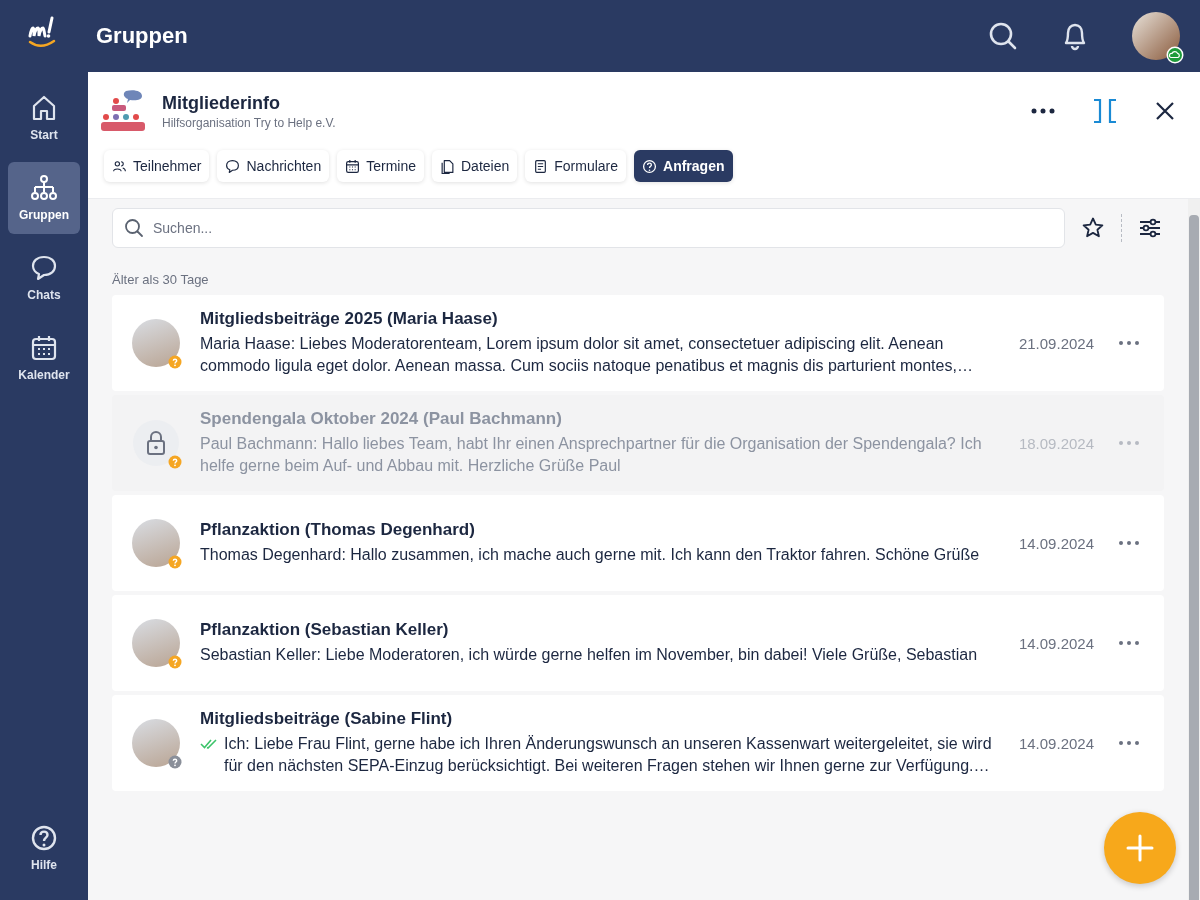 The width and height of the screenshot is (1200, 900). Describe the element at coordinates (161, 279) in the screenshot. I see `section-label: Älter als 30 Tage` at that location.